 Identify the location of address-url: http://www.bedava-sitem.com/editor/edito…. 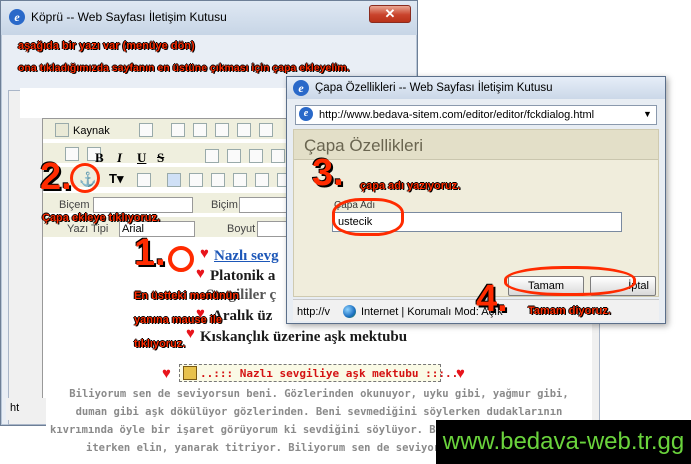
(456, 115).